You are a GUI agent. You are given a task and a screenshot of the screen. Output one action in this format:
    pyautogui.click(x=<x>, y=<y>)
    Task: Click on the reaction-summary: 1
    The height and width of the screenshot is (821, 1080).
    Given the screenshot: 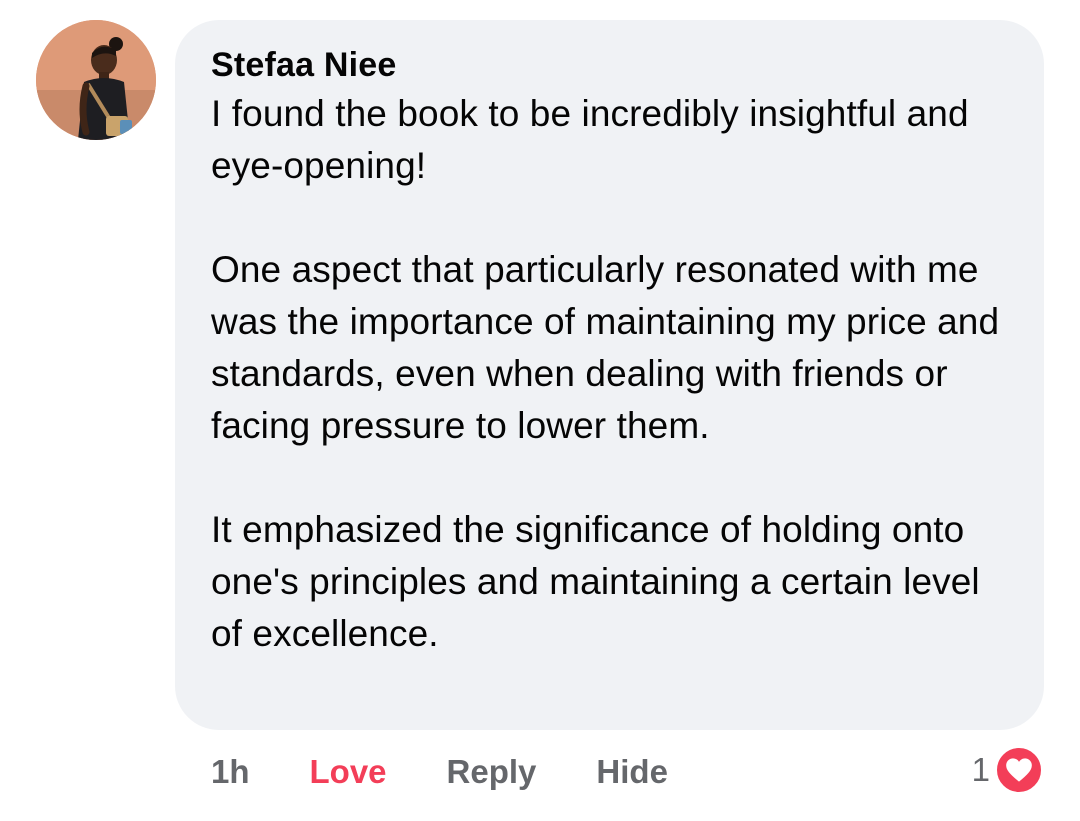 What is the action you would take?
    pyautogui.click(x=1008, y=770)
    